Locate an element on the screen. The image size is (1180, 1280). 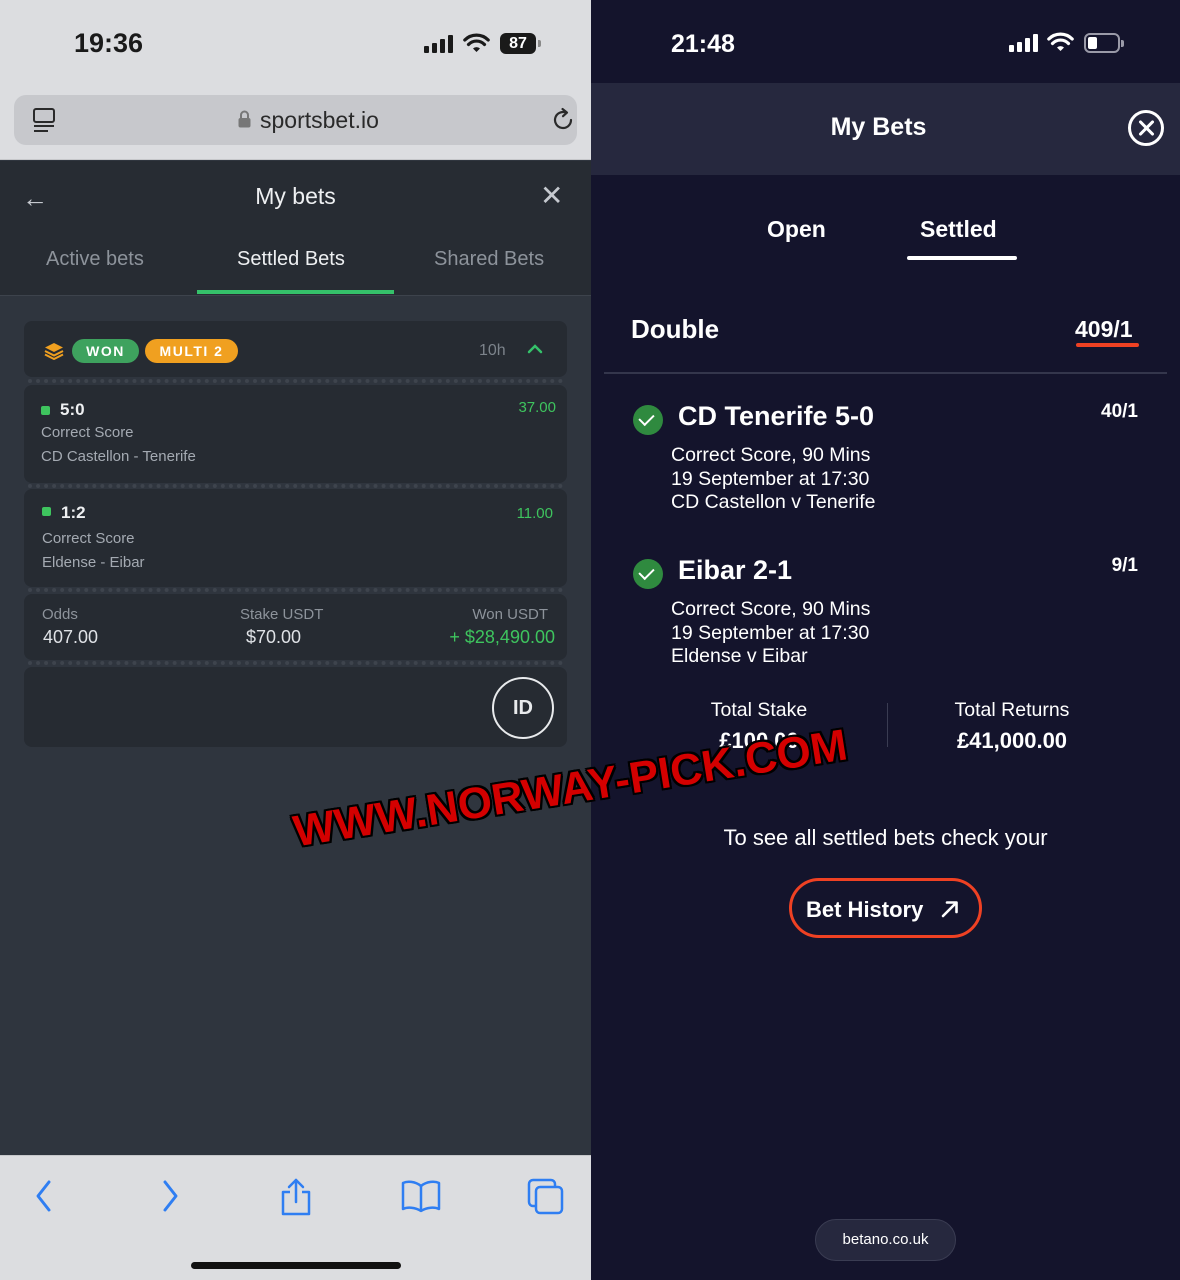
lock-icon is located at coordinates (244, 119).